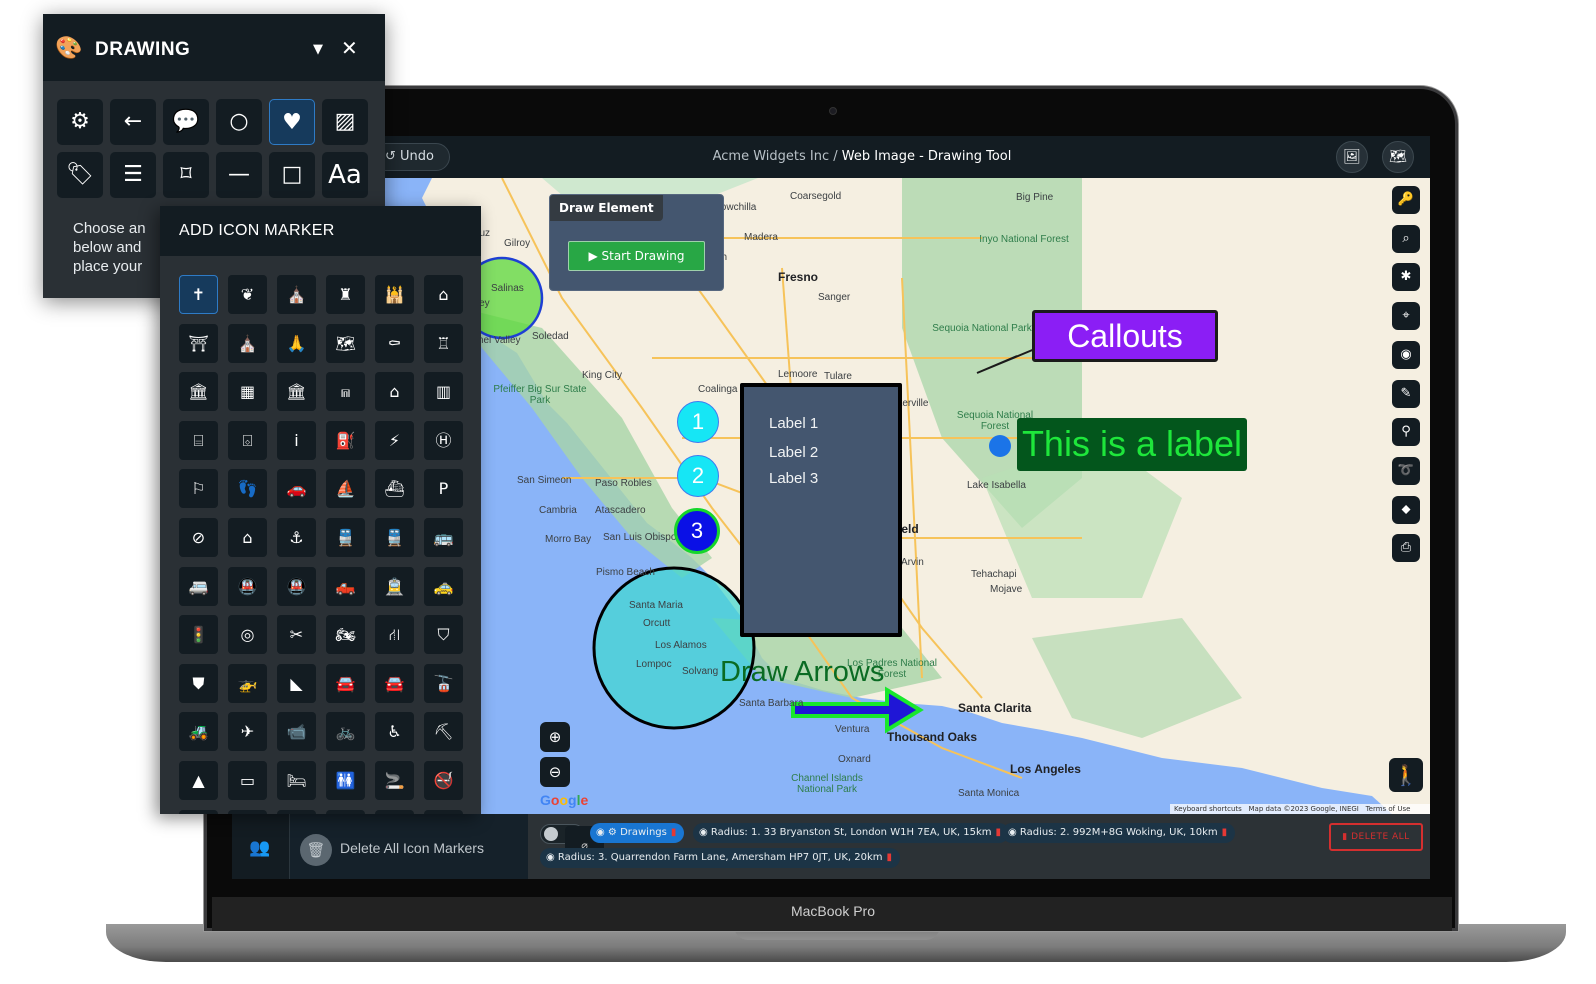  What do you see at coordinates (1406, 509) in the screenshot?
I see `map-pin-button: ⬥` at bounding box center [1406, 509].